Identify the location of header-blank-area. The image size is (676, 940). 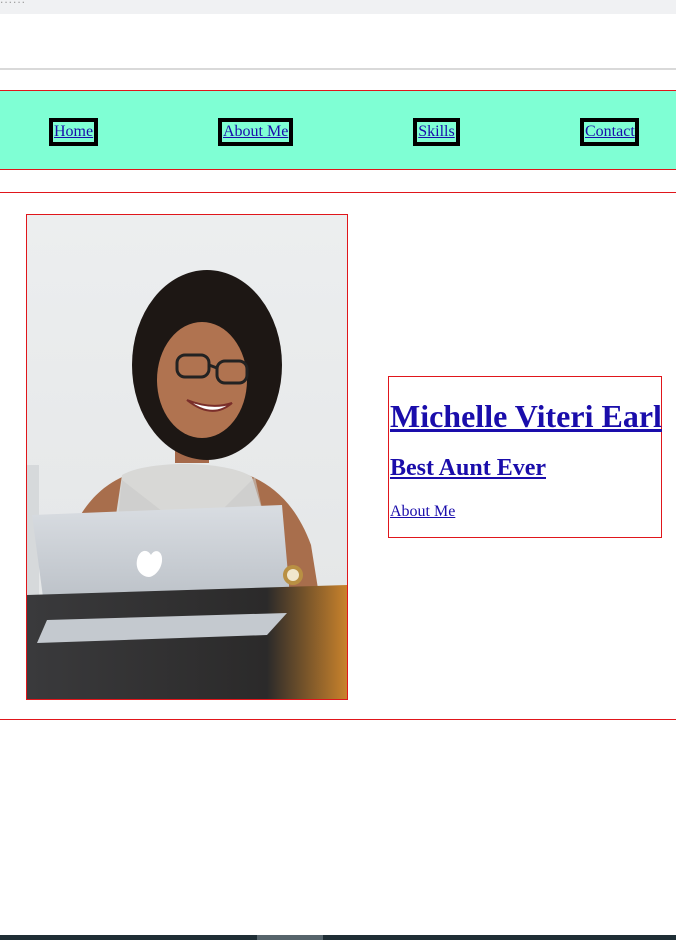
(338, 41).